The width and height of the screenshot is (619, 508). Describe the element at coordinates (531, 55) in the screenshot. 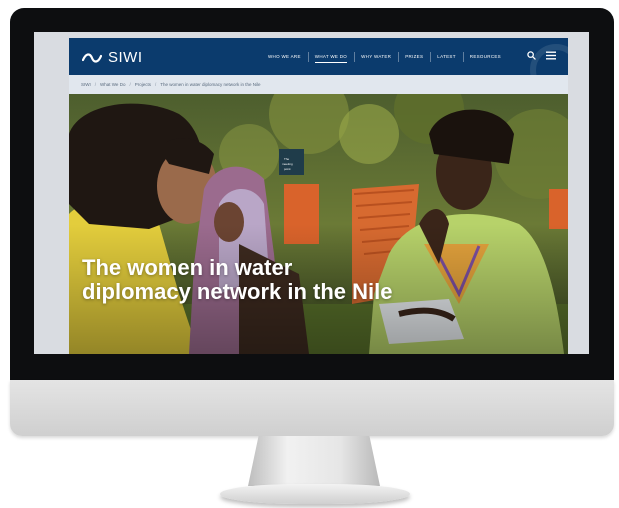

I see `search-icon` at that location.